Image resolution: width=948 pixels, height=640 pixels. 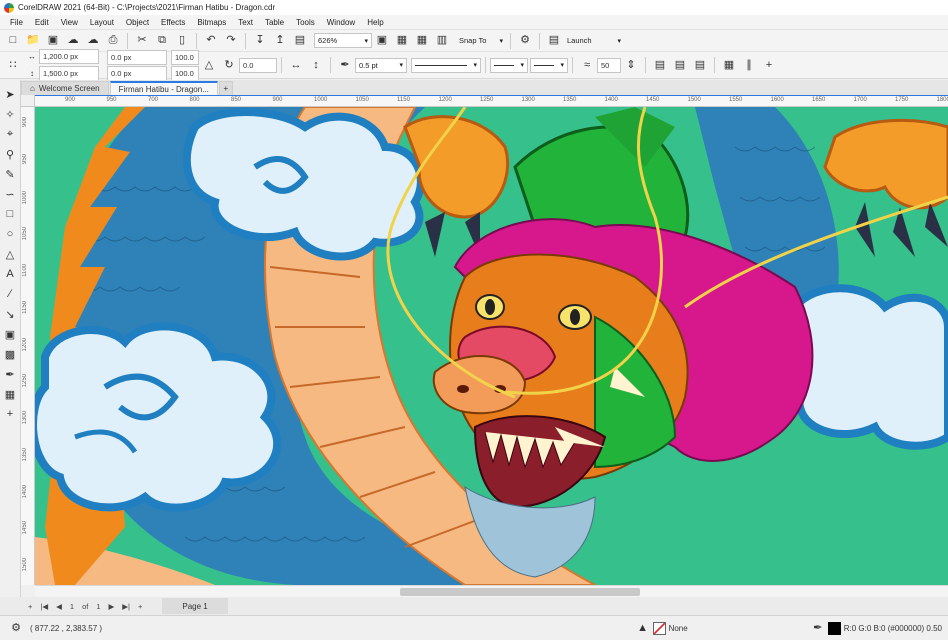 What do you see at coordinates (13, 41) in the screenshot?
I see `new-document-icon: □` at bounding box center [13, 41].